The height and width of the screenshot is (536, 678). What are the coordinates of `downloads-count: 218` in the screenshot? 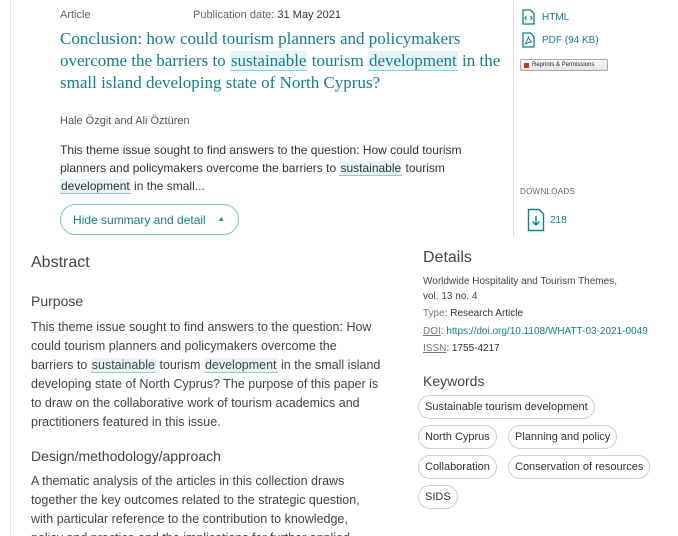 It's located at (547, 220).